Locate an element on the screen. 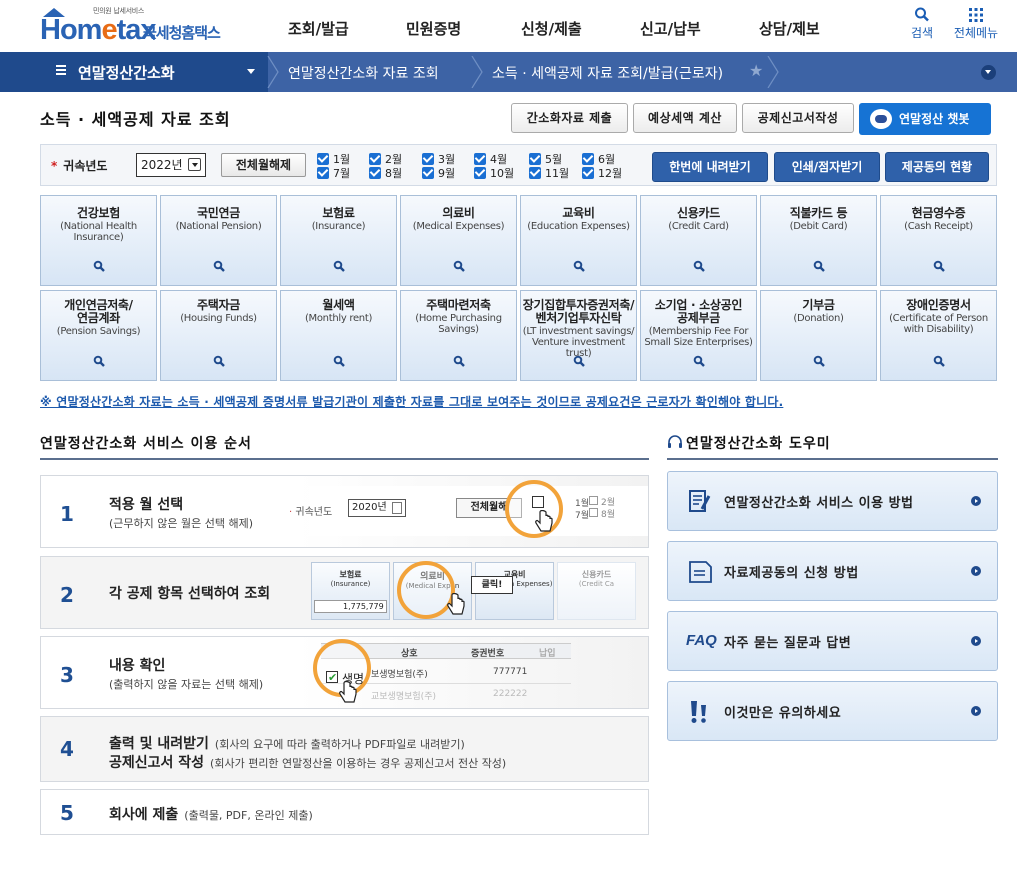 The height and width of the screenshot is (875, 1017). category-english-name: (National Health Insurance) is located at coordinates (98, 232).